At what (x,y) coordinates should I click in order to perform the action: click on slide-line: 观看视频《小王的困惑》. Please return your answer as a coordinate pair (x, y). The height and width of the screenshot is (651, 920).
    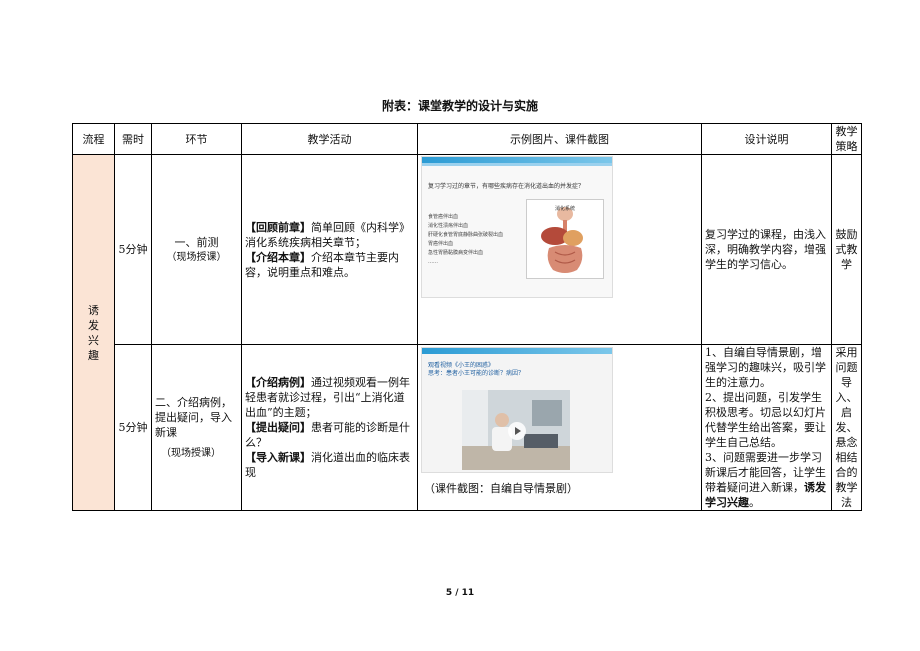
    Looking at the image, I should click on (461, 365).